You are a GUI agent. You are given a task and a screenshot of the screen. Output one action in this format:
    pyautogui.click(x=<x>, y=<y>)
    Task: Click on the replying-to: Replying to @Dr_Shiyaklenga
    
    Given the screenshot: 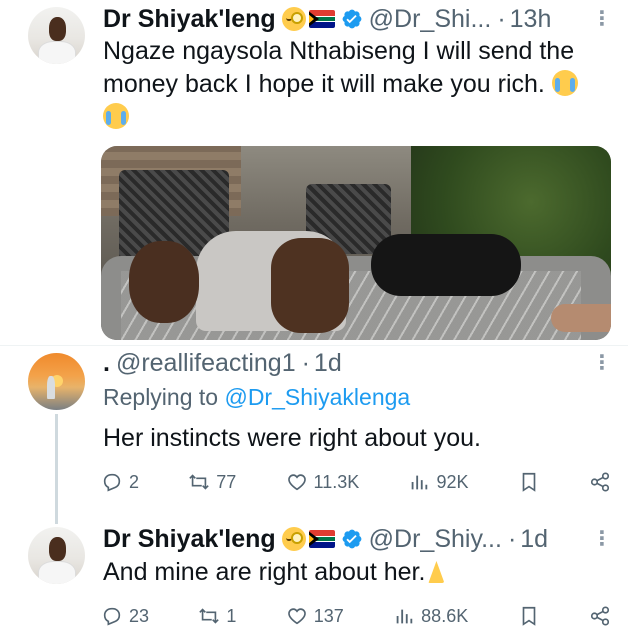 What is the action you would take?
    pyautogui.click(x=256, y=397)
    